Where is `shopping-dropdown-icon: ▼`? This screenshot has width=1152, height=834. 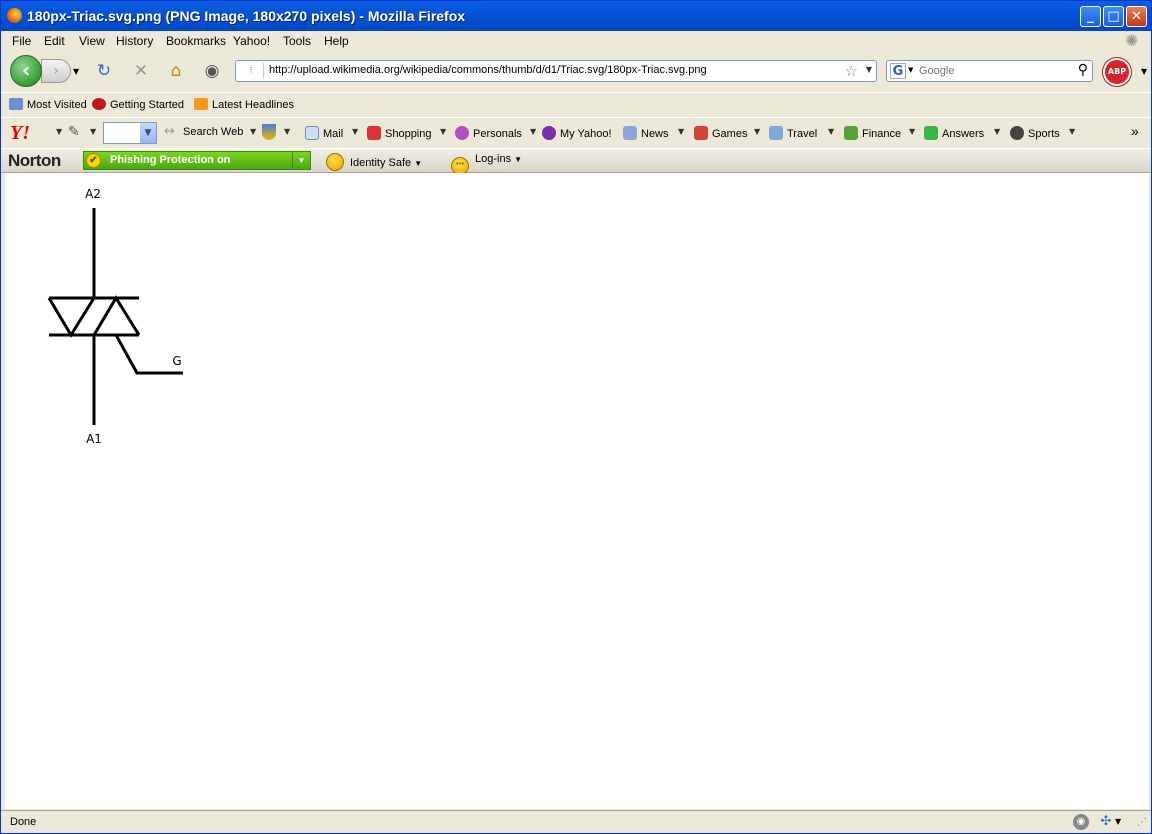 shopping-dropdown-icon: ▼ is located at coordinates (443, 131).